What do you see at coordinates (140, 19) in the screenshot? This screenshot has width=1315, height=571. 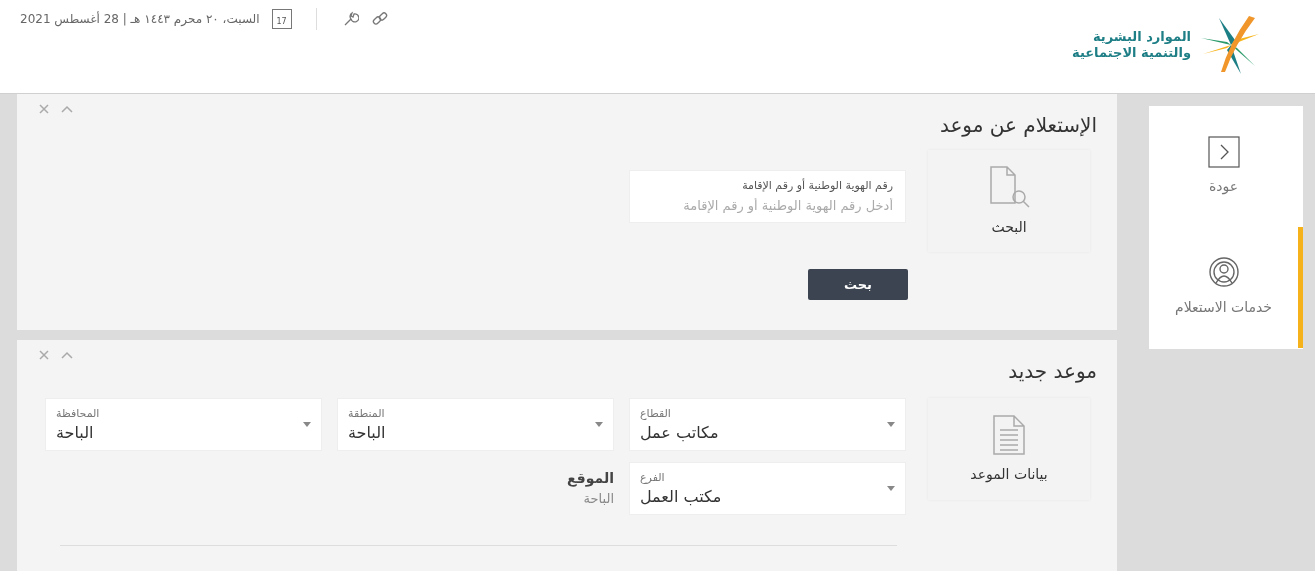 I see `date-text: السبت، ٢٠ محرم ١٤٤٣ هـ | 28 أغسطس 2021` at bounding box center [140, 19].